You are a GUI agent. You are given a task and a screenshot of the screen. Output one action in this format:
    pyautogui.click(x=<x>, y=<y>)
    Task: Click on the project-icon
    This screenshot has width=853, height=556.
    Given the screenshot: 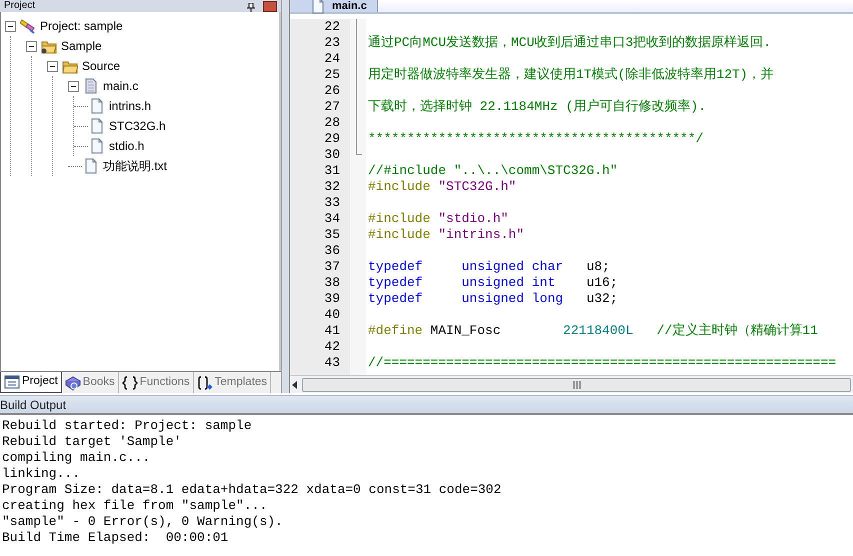 What is the action you would take?
    pyautogui.click(x=28, y=26)
    